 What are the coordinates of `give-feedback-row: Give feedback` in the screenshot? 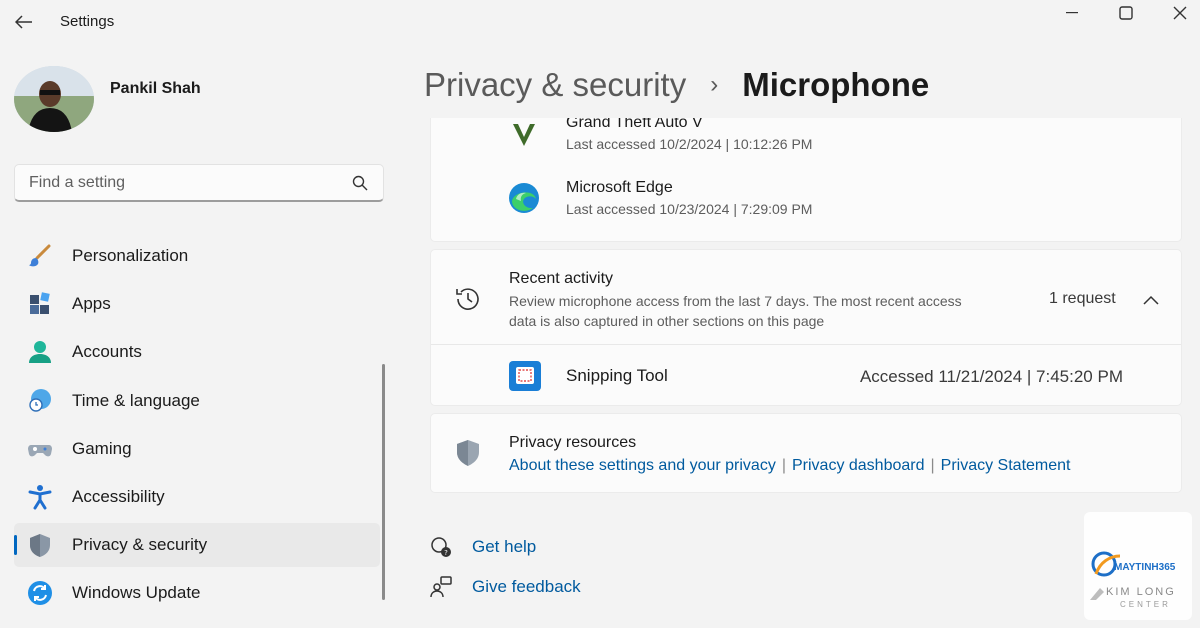 It's located at (504, 587).